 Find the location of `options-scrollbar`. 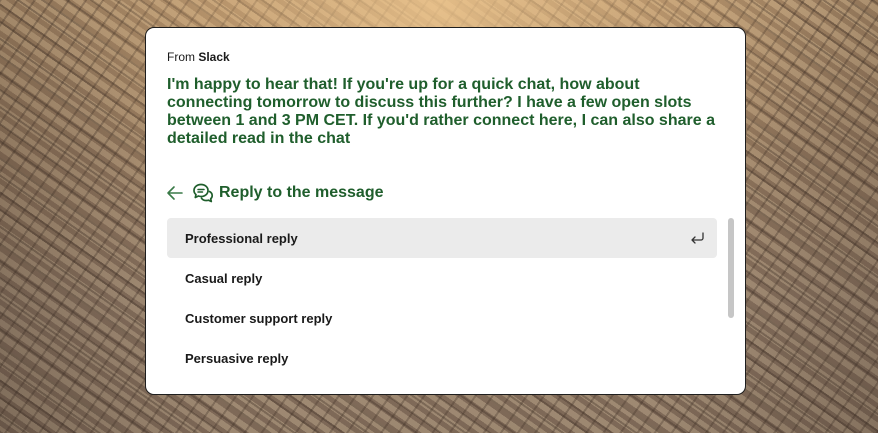

options-scrollbar is located at coordinates (731, 268).